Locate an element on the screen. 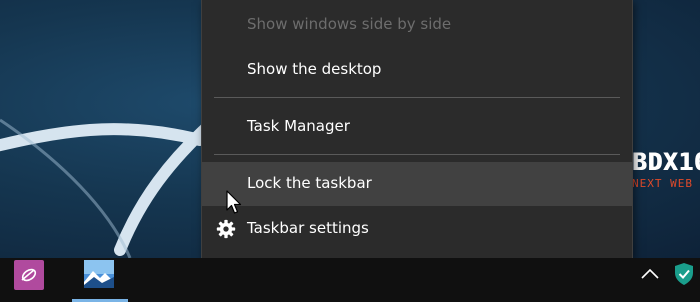 The height and width of the screenshot is (302, 700). photos-taskbar-button is located at coordinates (100, 280).